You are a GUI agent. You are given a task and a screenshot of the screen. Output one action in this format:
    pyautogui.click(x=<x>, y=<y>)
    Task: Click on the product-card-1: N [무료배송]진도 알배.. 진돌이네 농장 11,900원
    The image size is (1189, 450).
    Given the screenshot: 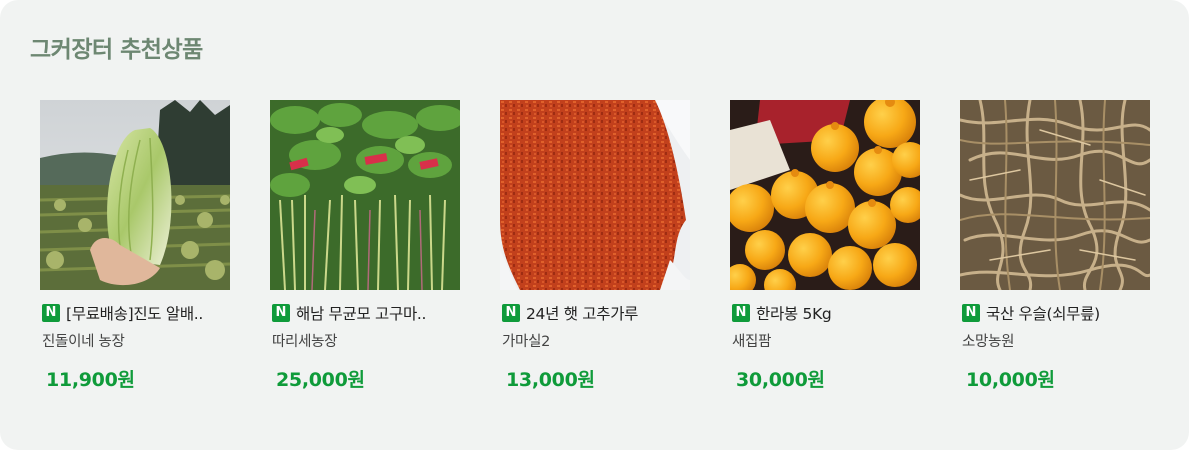 What is the action you would take?
    pyautogui.click(x=135, y=245)
    